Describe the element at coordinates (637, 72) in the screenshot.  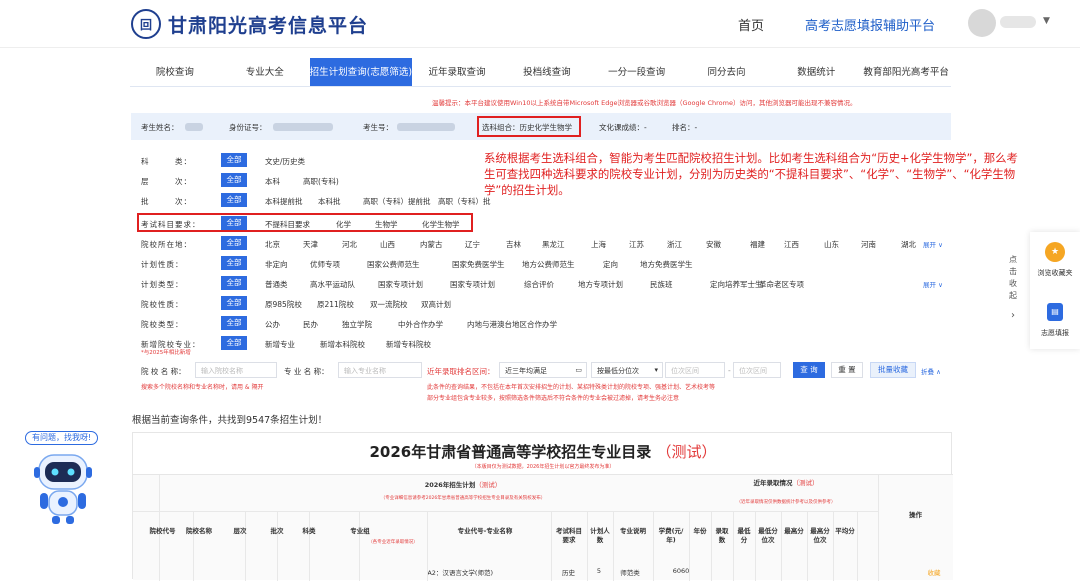
I see `tab-5: 一分一段查询` at that location.